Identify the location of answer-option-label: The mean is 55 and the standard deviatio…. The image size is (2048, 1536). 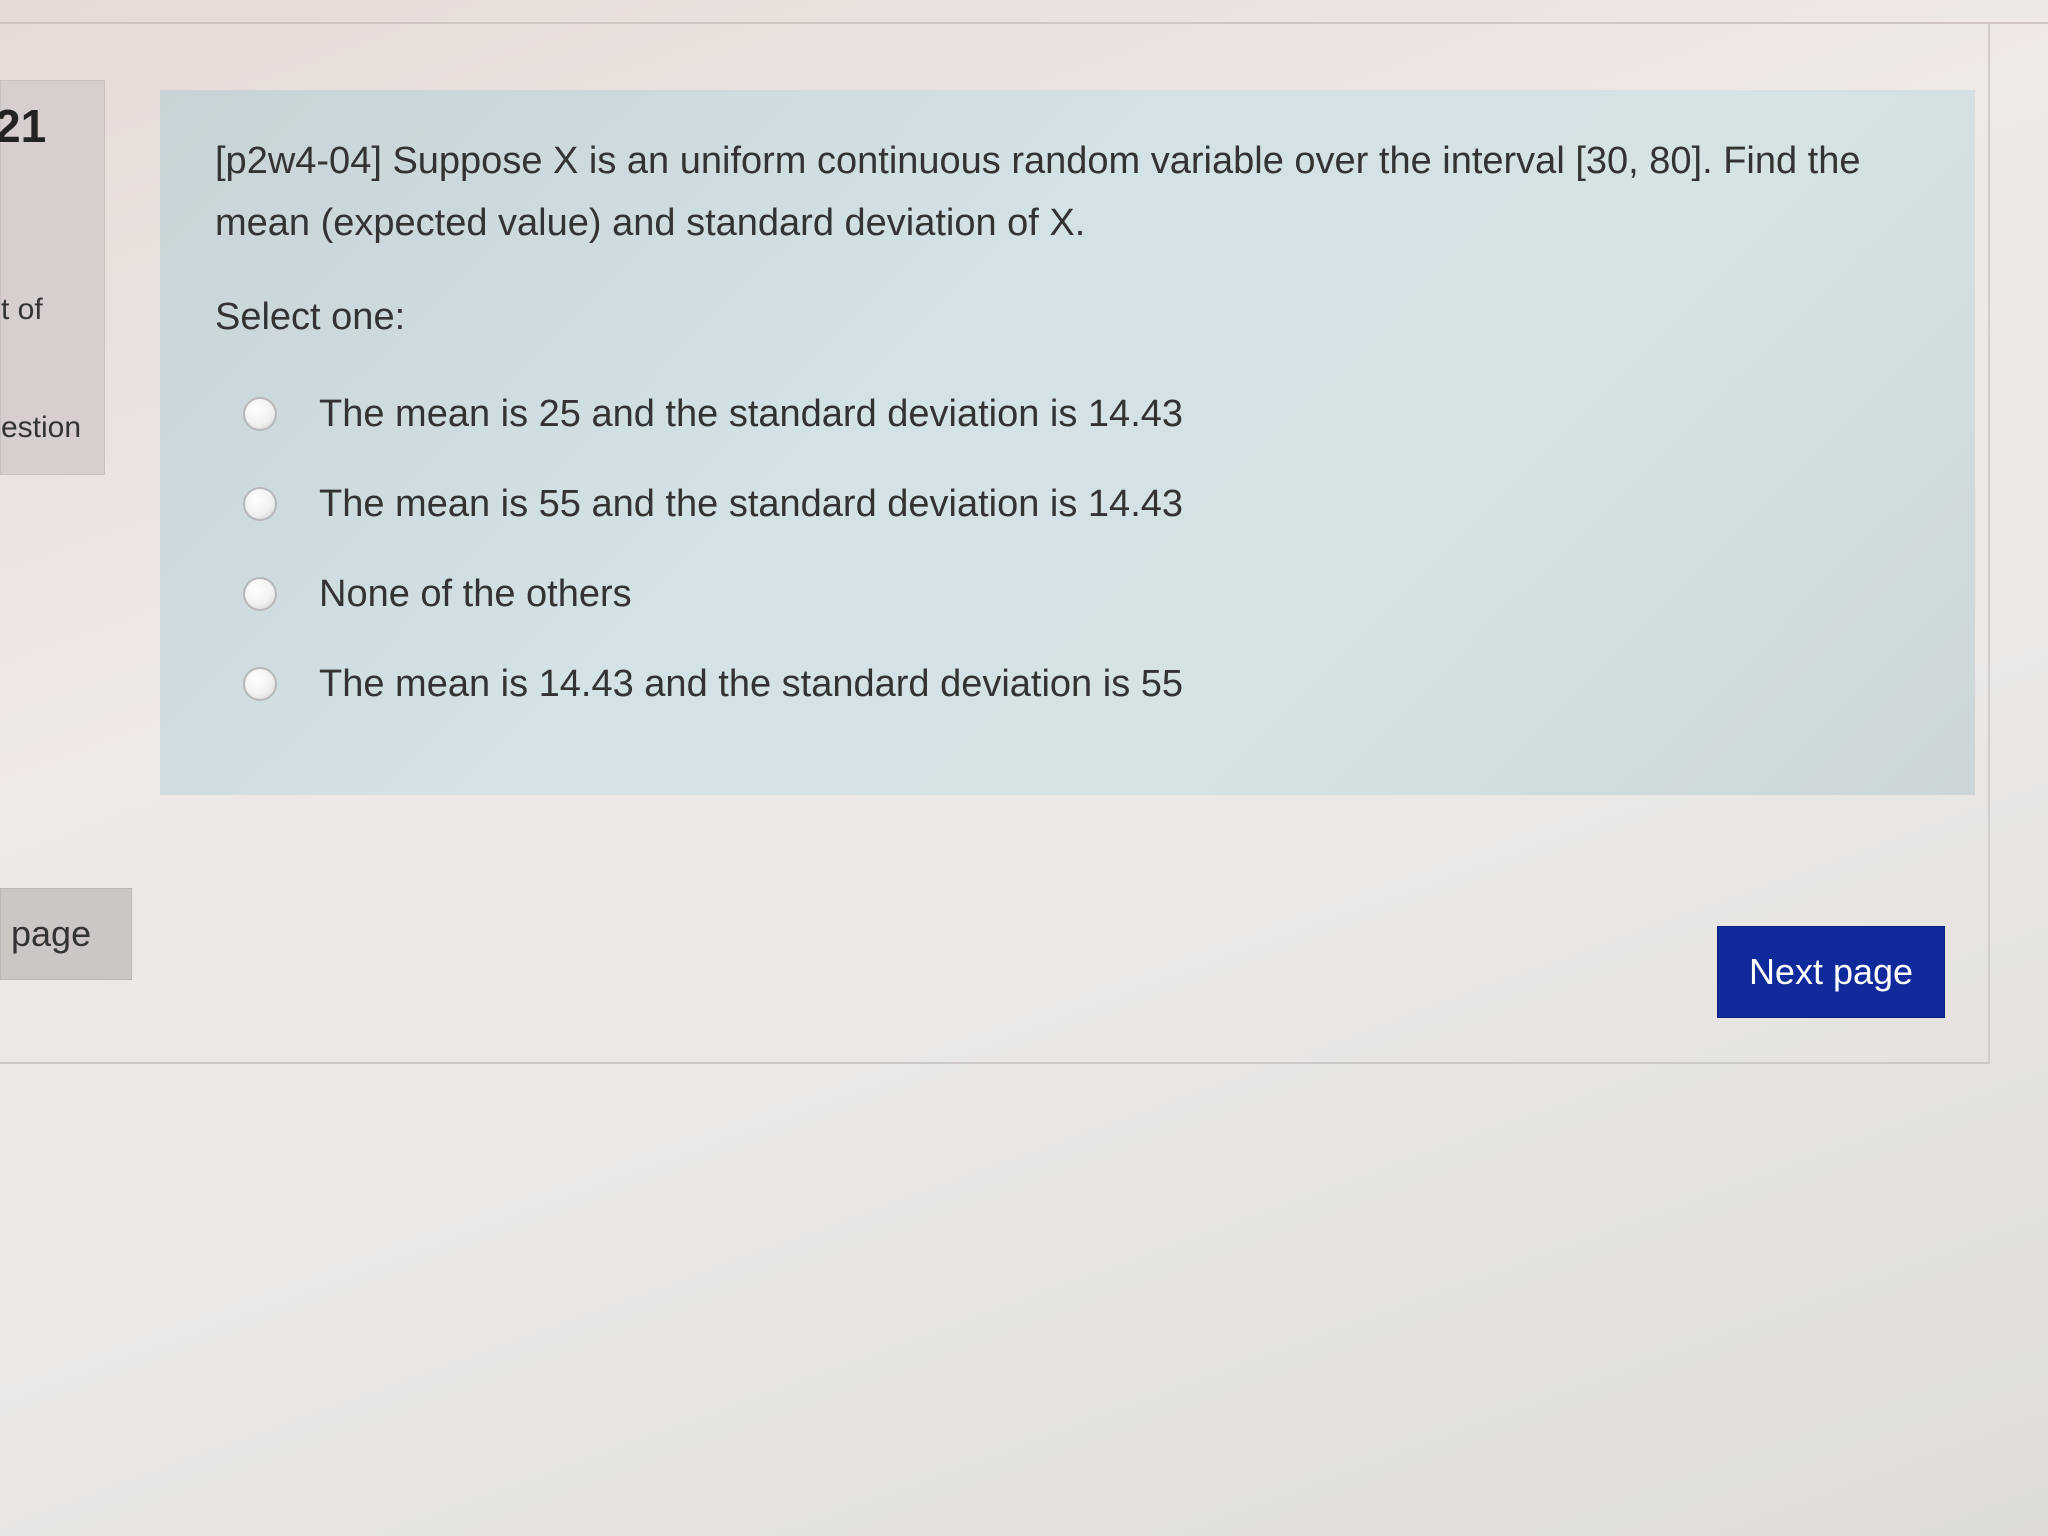
(751, 503).